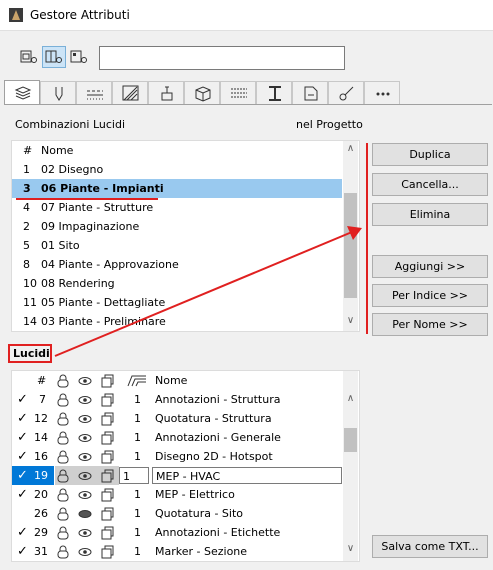 Image resolution: width=493 pixels, height=570 pixels. I want to click on layer-row: 26 1 Quotatura - Sito, so click(177, 513).